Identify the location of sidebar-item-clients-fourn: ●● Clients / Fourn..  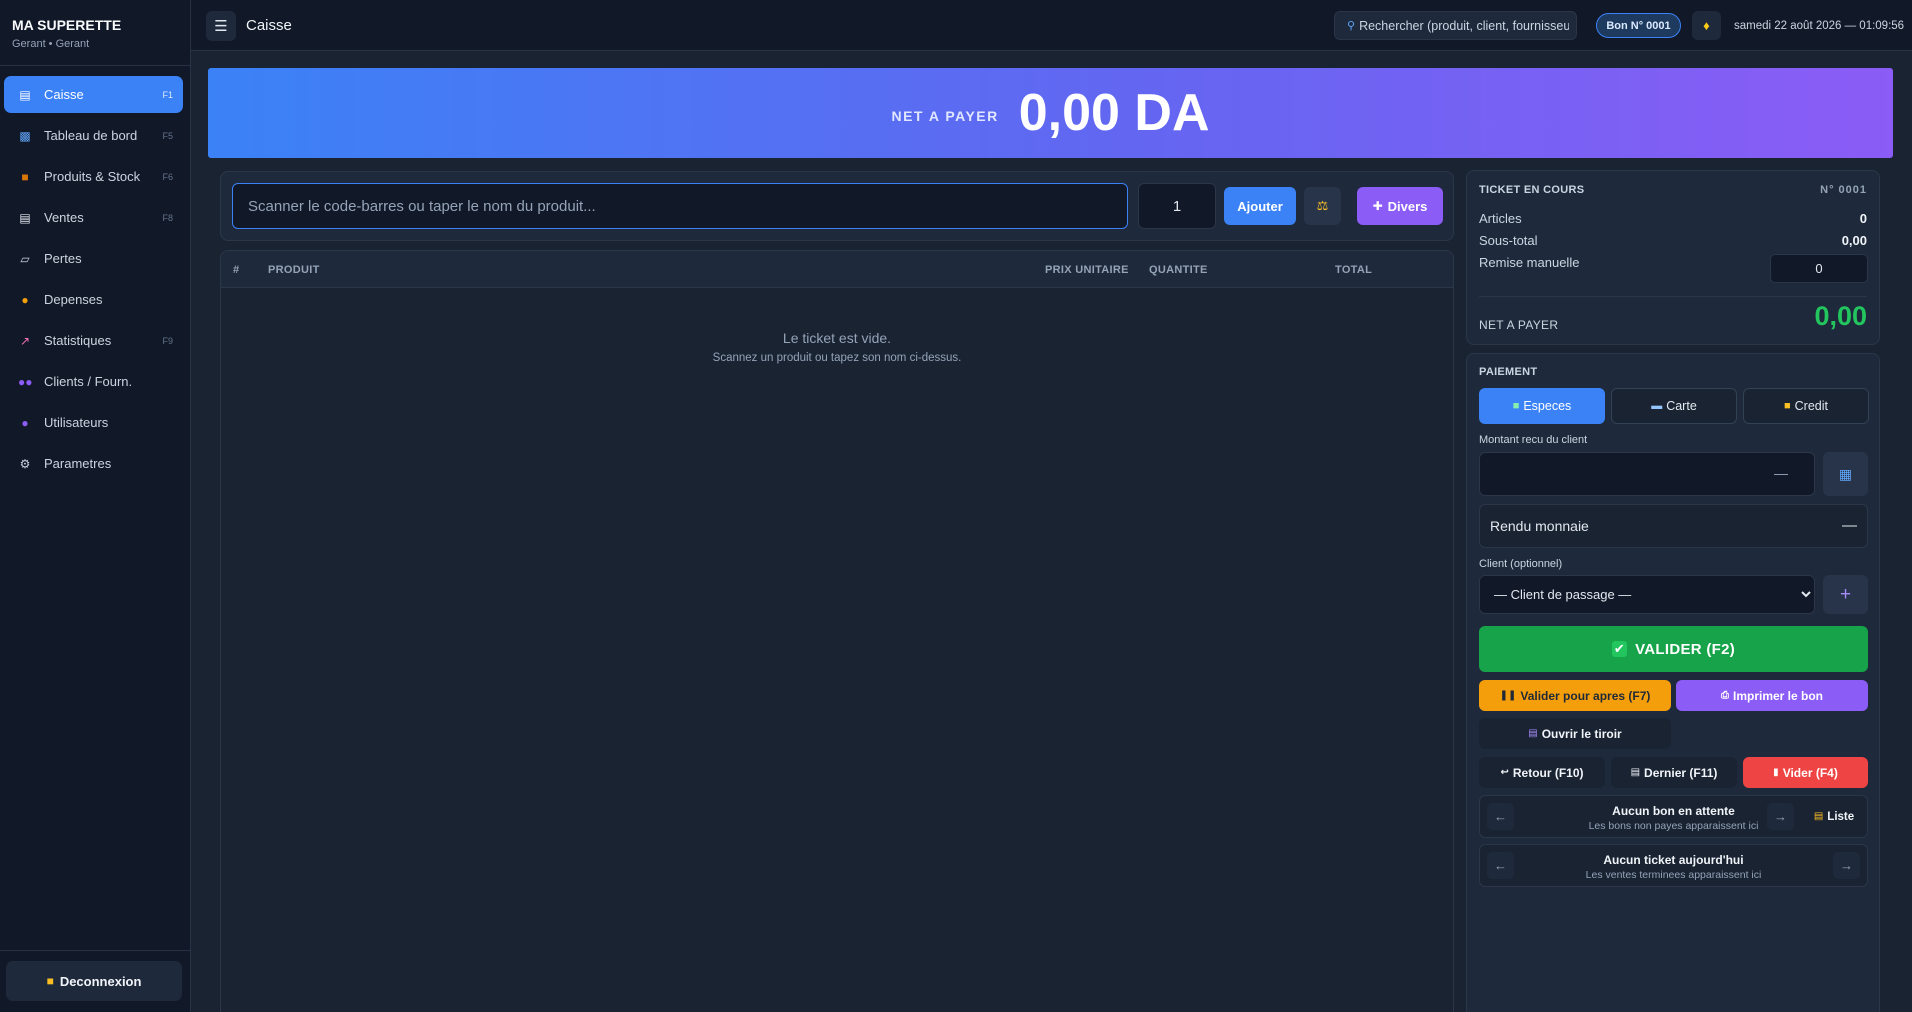
(93, 381).